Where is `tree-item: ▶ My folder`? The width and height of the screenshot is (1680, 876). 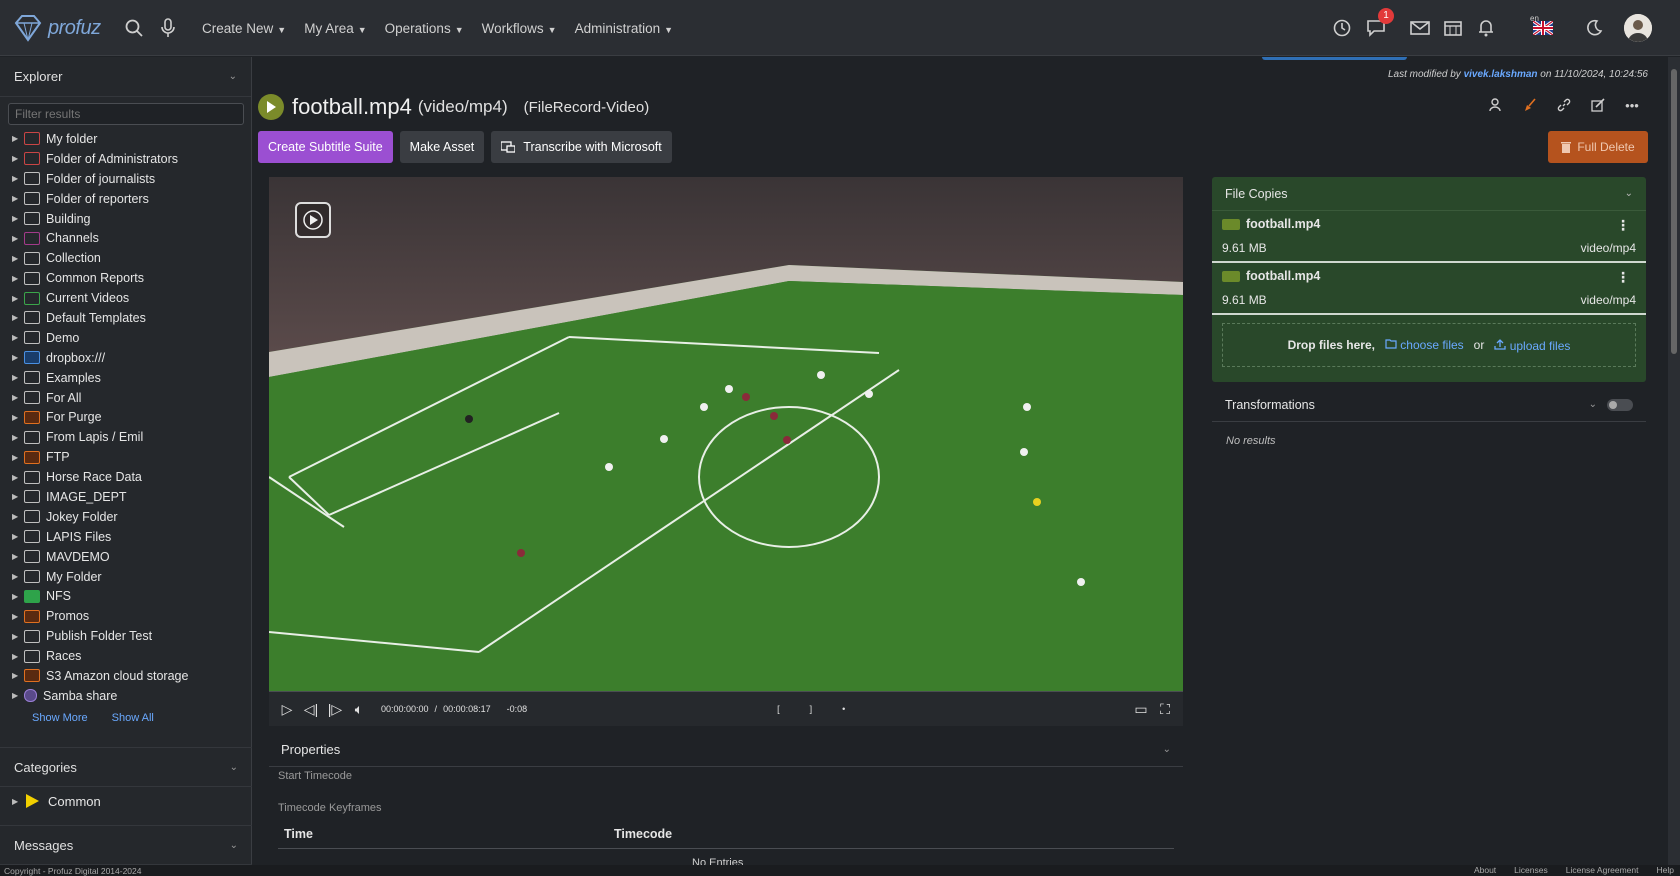 tree-item: ▶ My folder is located at coordinates (131, 139).